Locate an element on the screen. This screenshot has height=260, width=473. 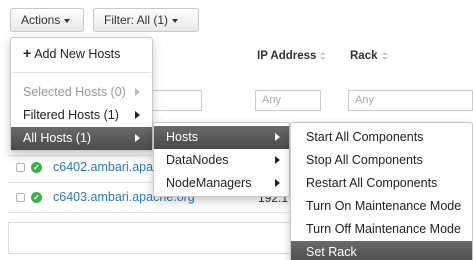
rack-header: Rack is located at coordinates (369, 56).